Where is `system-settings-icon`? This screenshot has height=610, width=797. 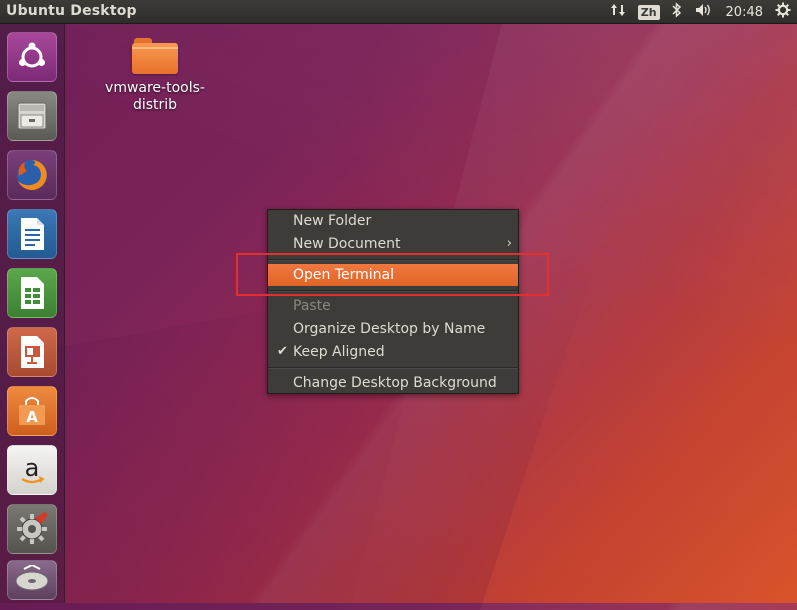 system-settings-icon is located at coordinates (32, 529).